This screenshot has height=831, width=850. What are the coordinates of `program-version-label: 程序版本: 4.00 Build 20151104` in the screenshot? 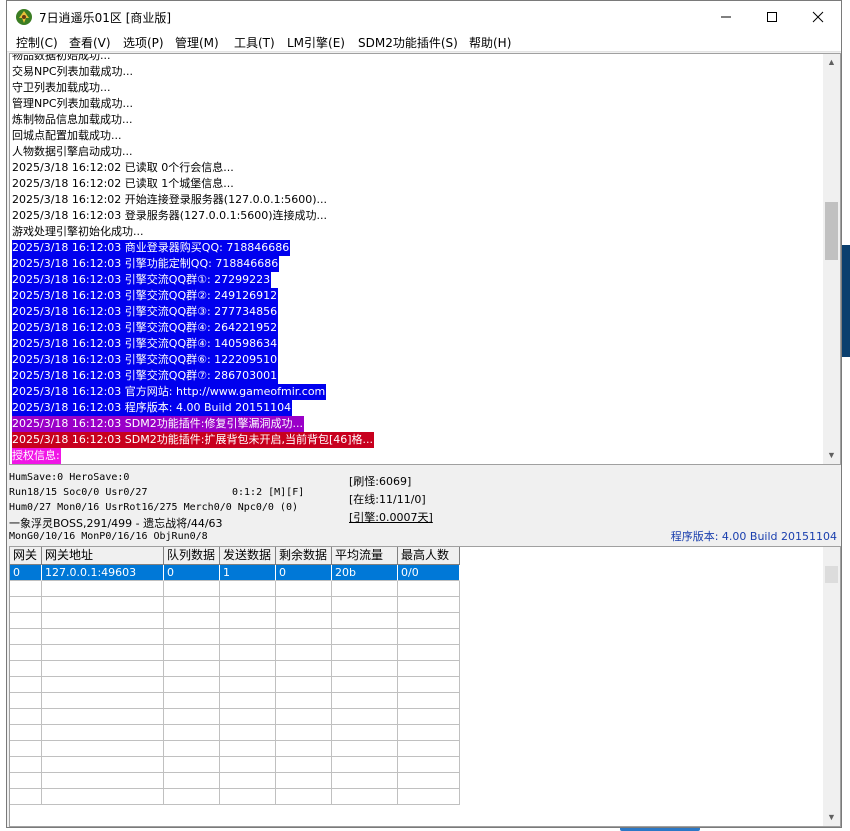 It's located at (753, 536).